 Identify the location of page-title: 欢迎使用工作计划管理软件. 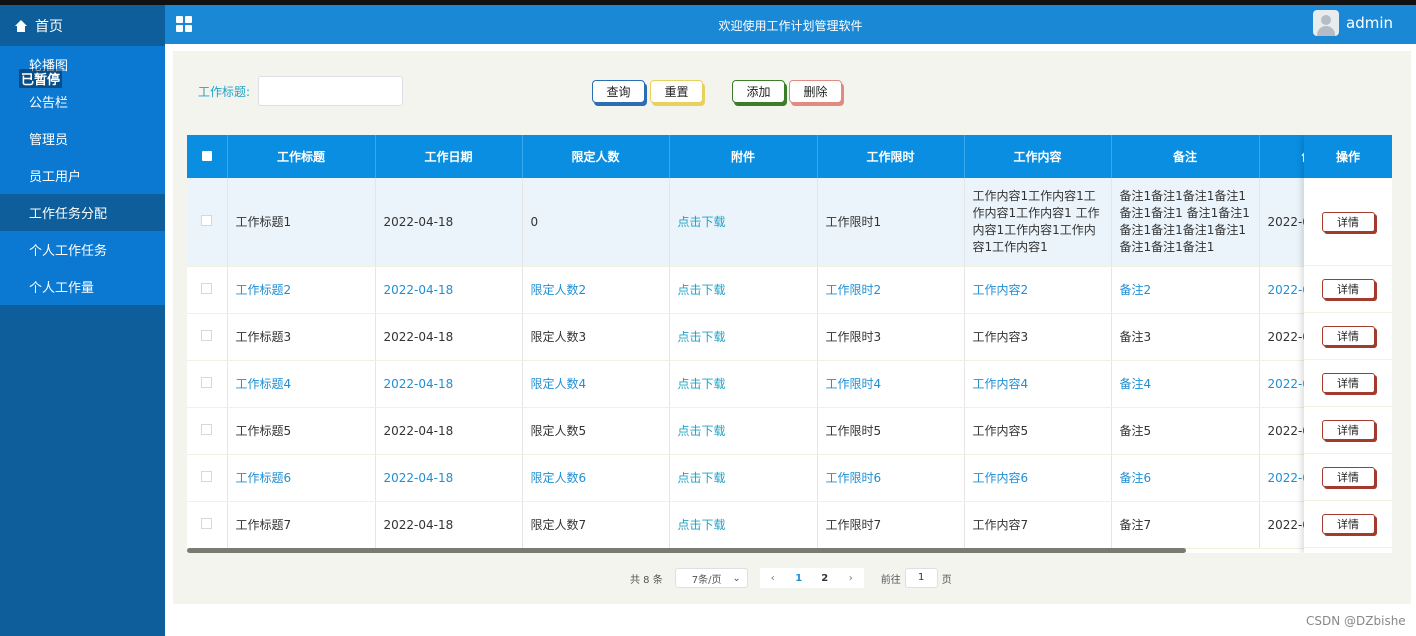
(790, 26).